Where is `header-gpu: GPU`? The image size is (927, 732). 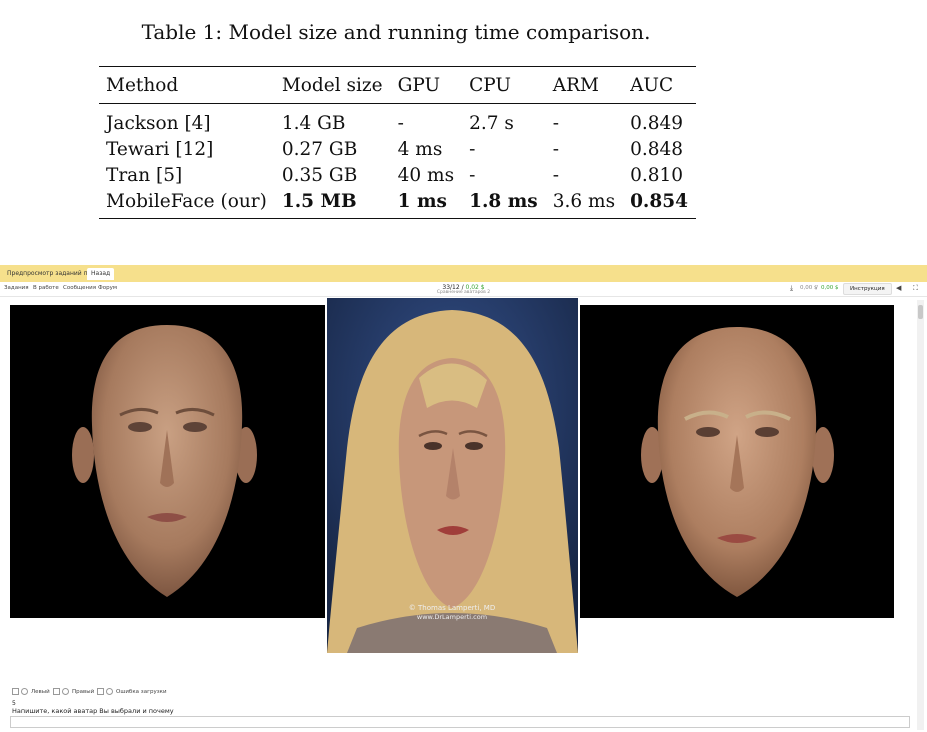
header-gpu: GPU is located at coordinates (419, 85).